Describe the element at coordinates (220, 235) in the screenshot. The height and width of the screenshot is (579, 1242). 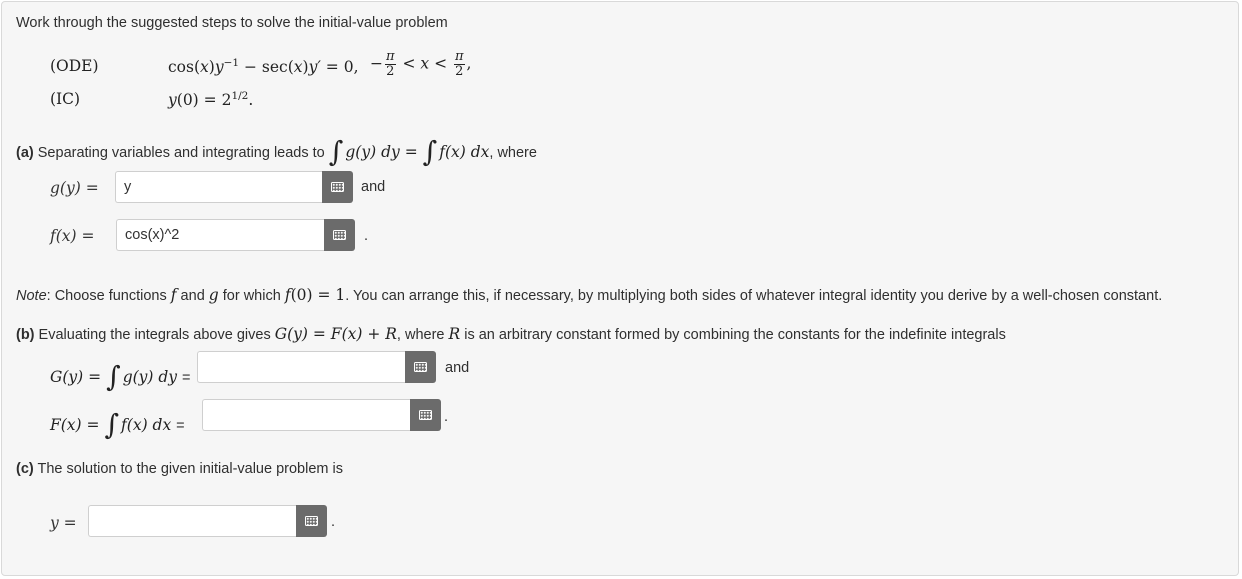
I see `f-input: cos(x)^2` at that location.